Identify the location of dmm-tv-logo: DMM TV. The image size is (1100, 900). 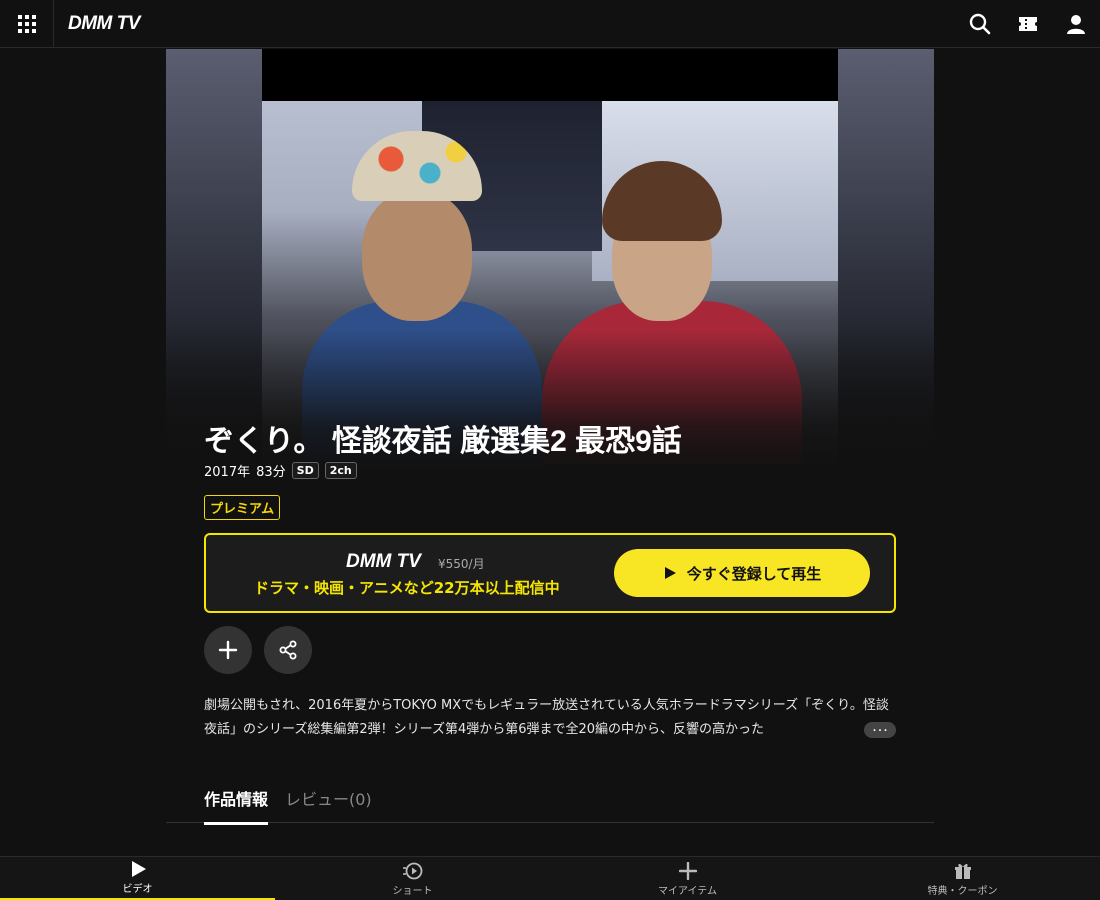
(104, 24).